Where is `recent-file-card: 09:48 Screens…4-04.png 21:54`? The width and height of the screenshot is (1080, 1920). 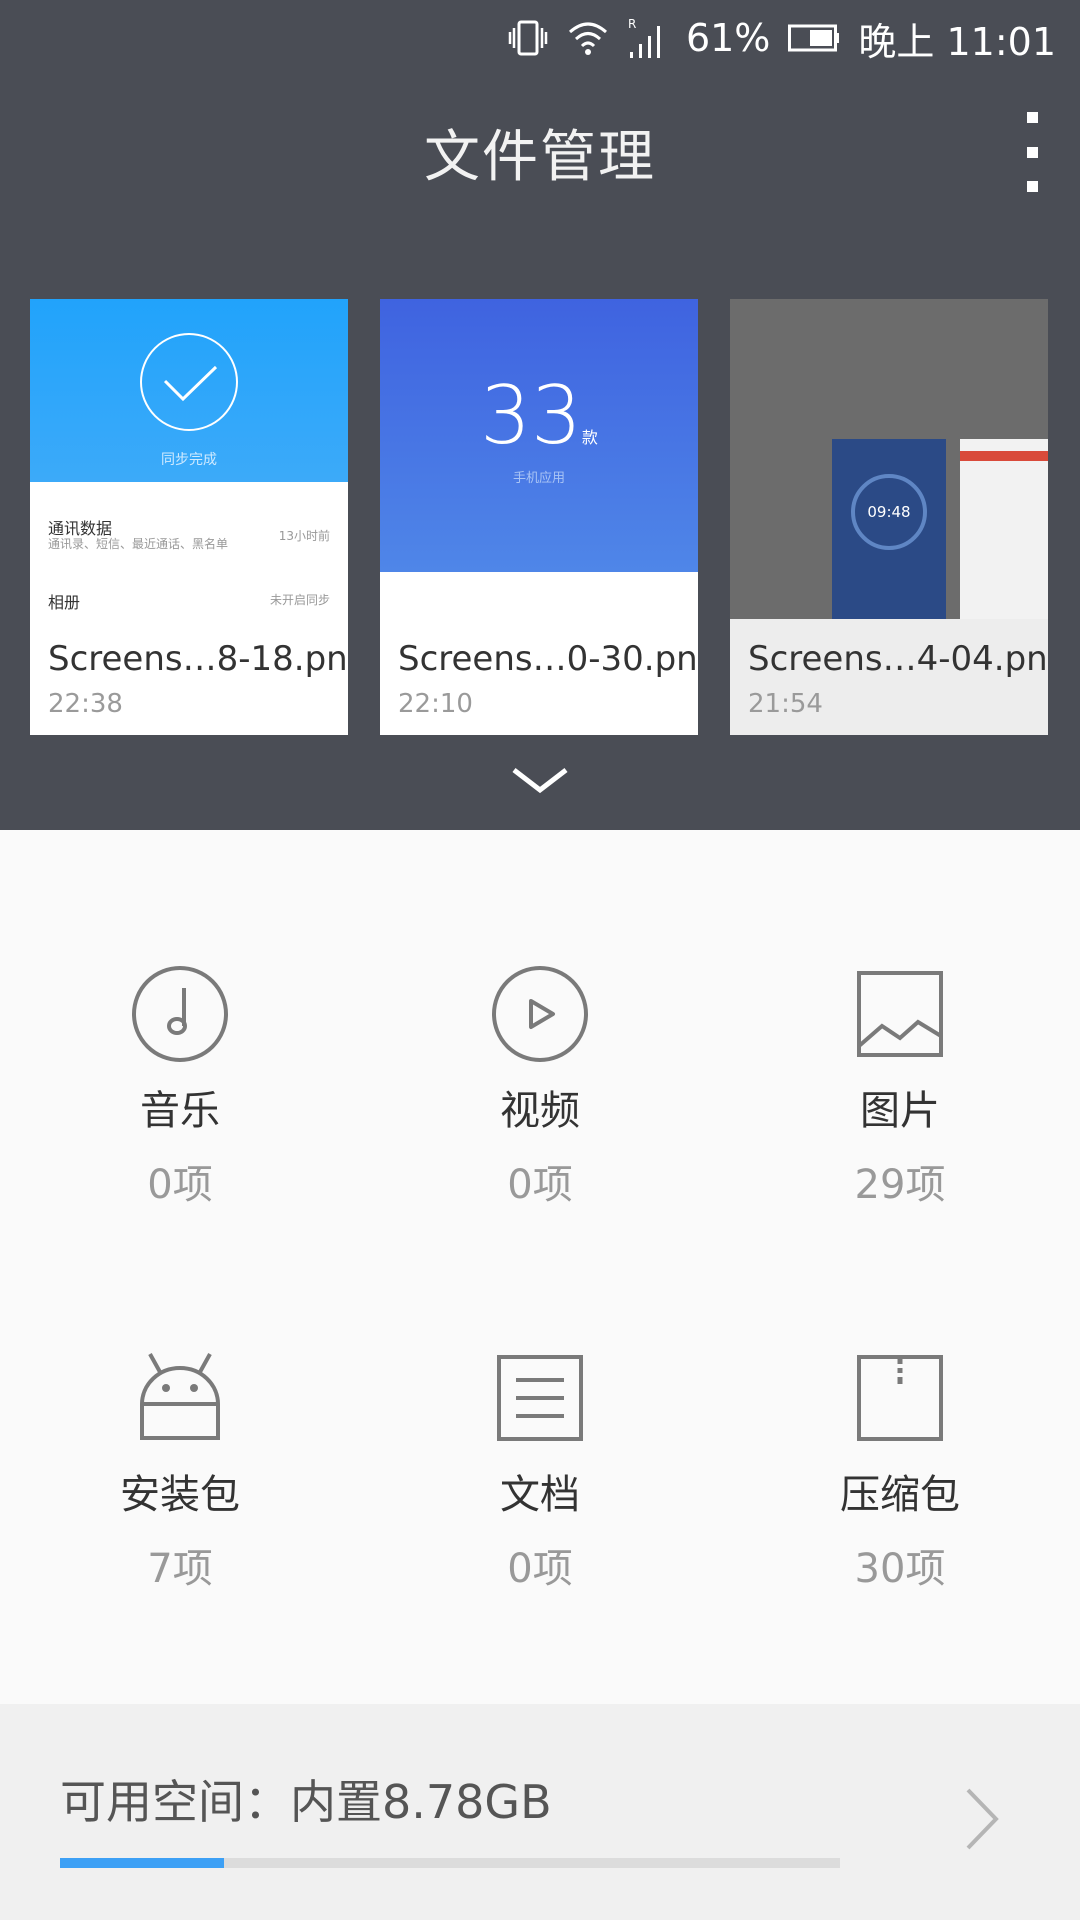
recent-file-card: 09:48 Screens…4-04.png 21:54 is located at coordinates (889, 517).